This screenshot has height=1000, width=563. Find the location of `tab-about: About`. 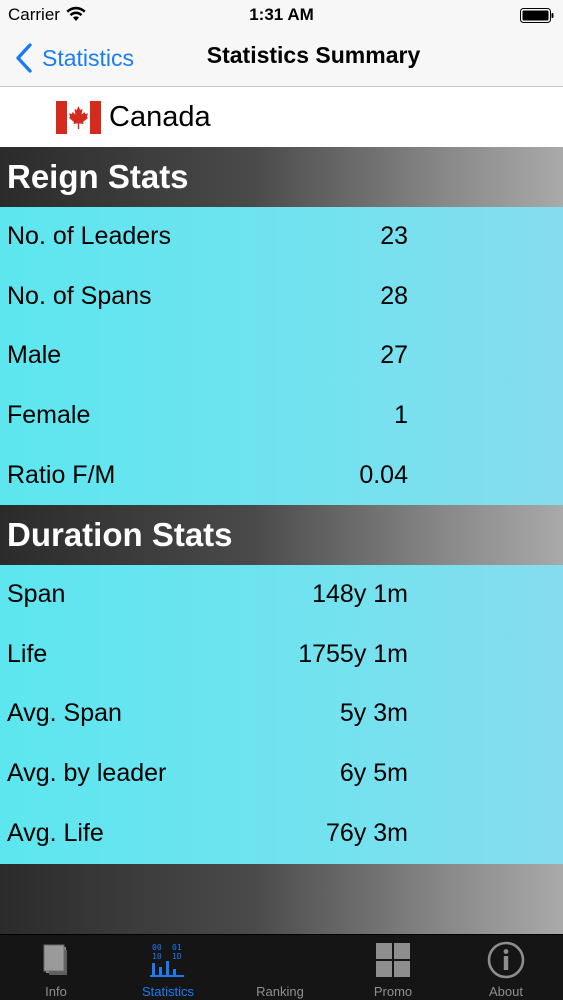

tab-about: About is located at coordinates (506, 967).